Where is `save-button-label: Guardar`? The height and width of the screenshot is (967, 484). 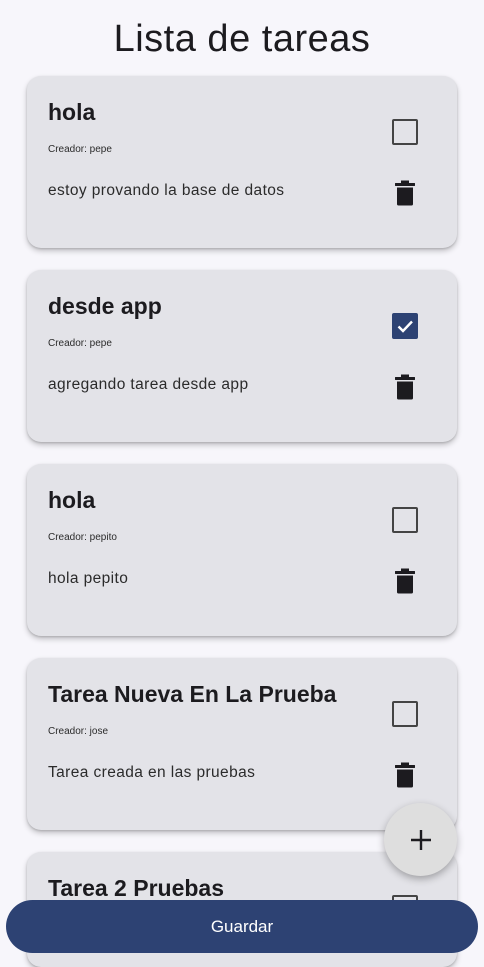
save-button-label: Guardar is located at coordinates (242, 926).